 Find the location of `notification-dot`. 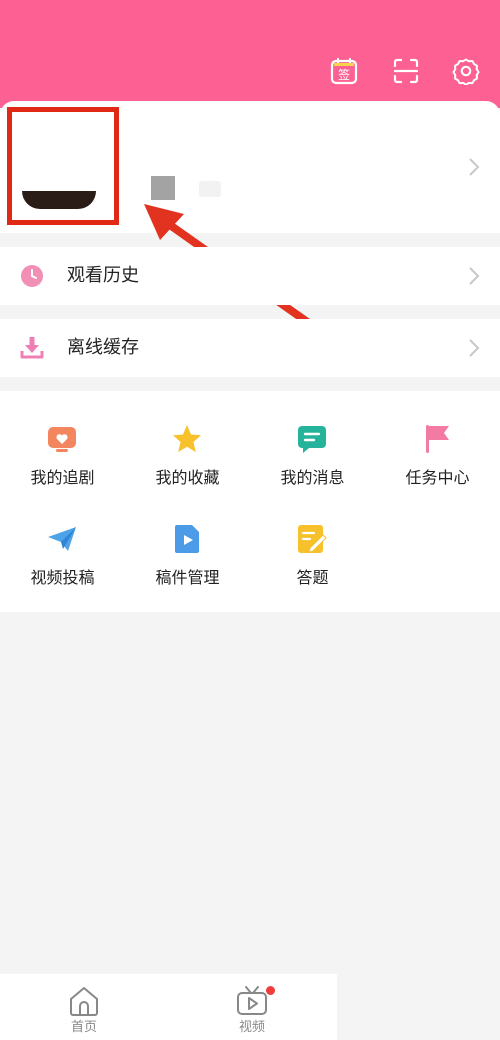

notification-dot is located at coordinates (270, 990).